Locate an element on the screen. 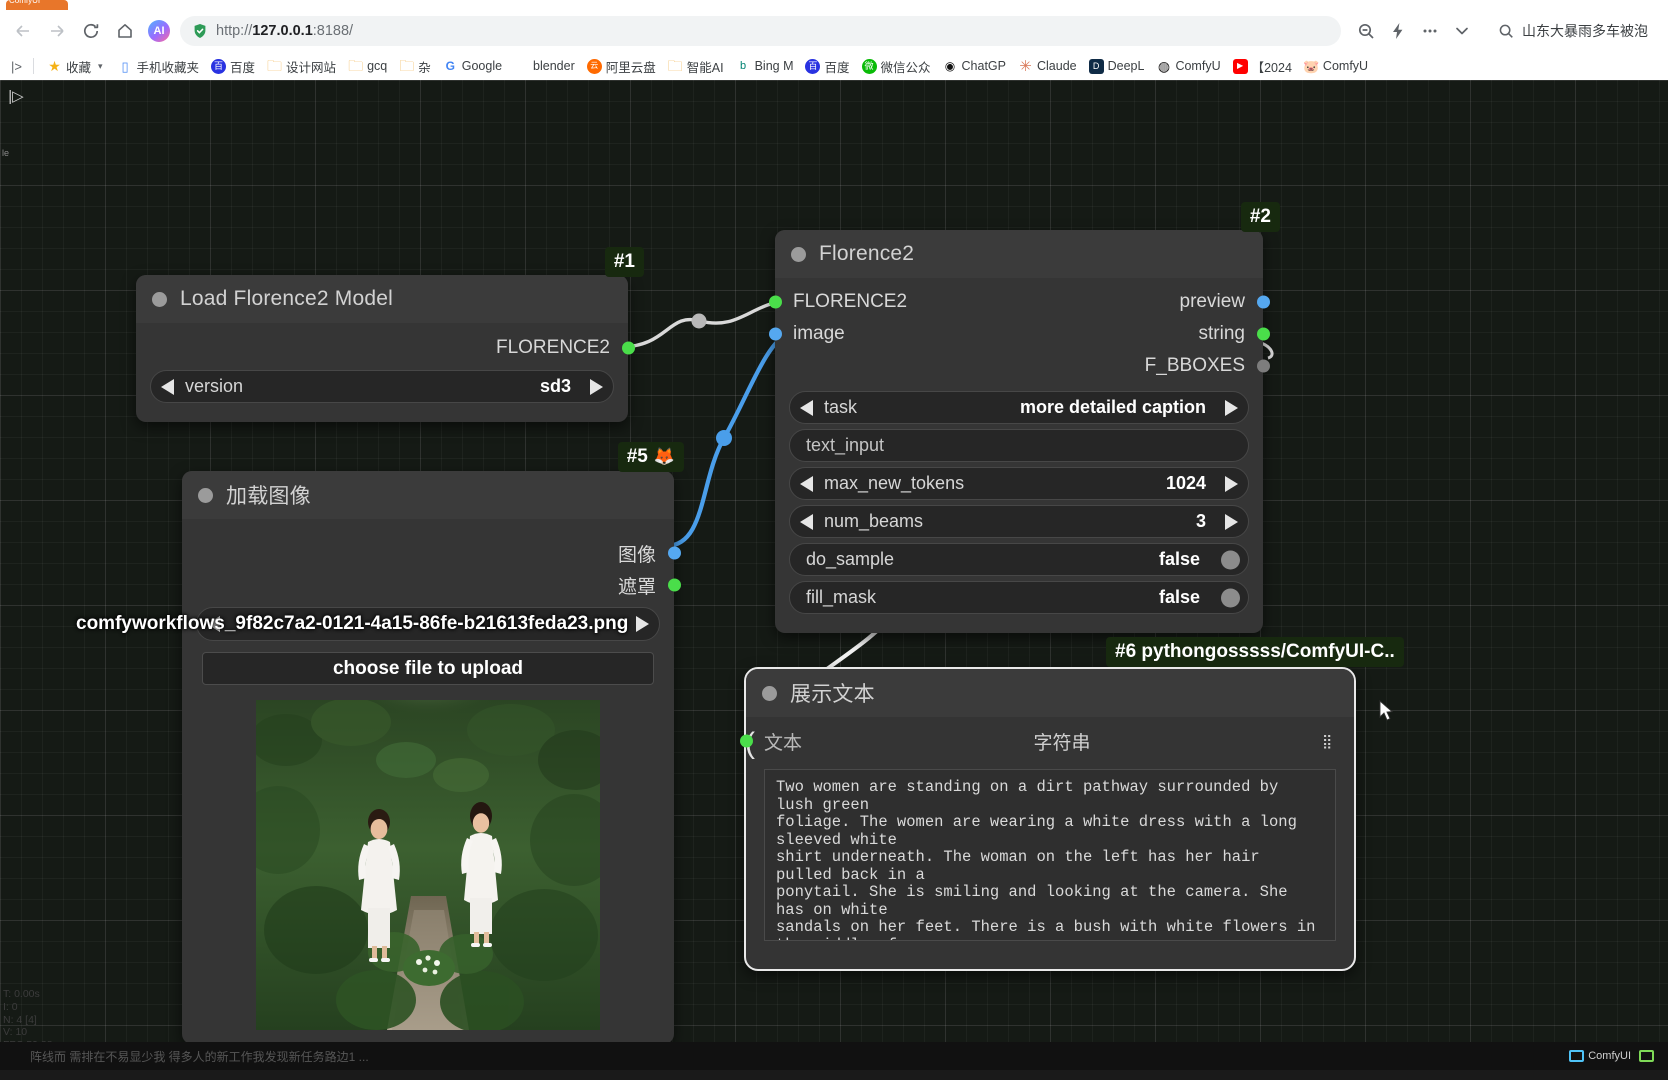 Image resolution: width=1668 pixels, height=1080 pixels. input-port-florence2 is located at coordinates (775, 302).